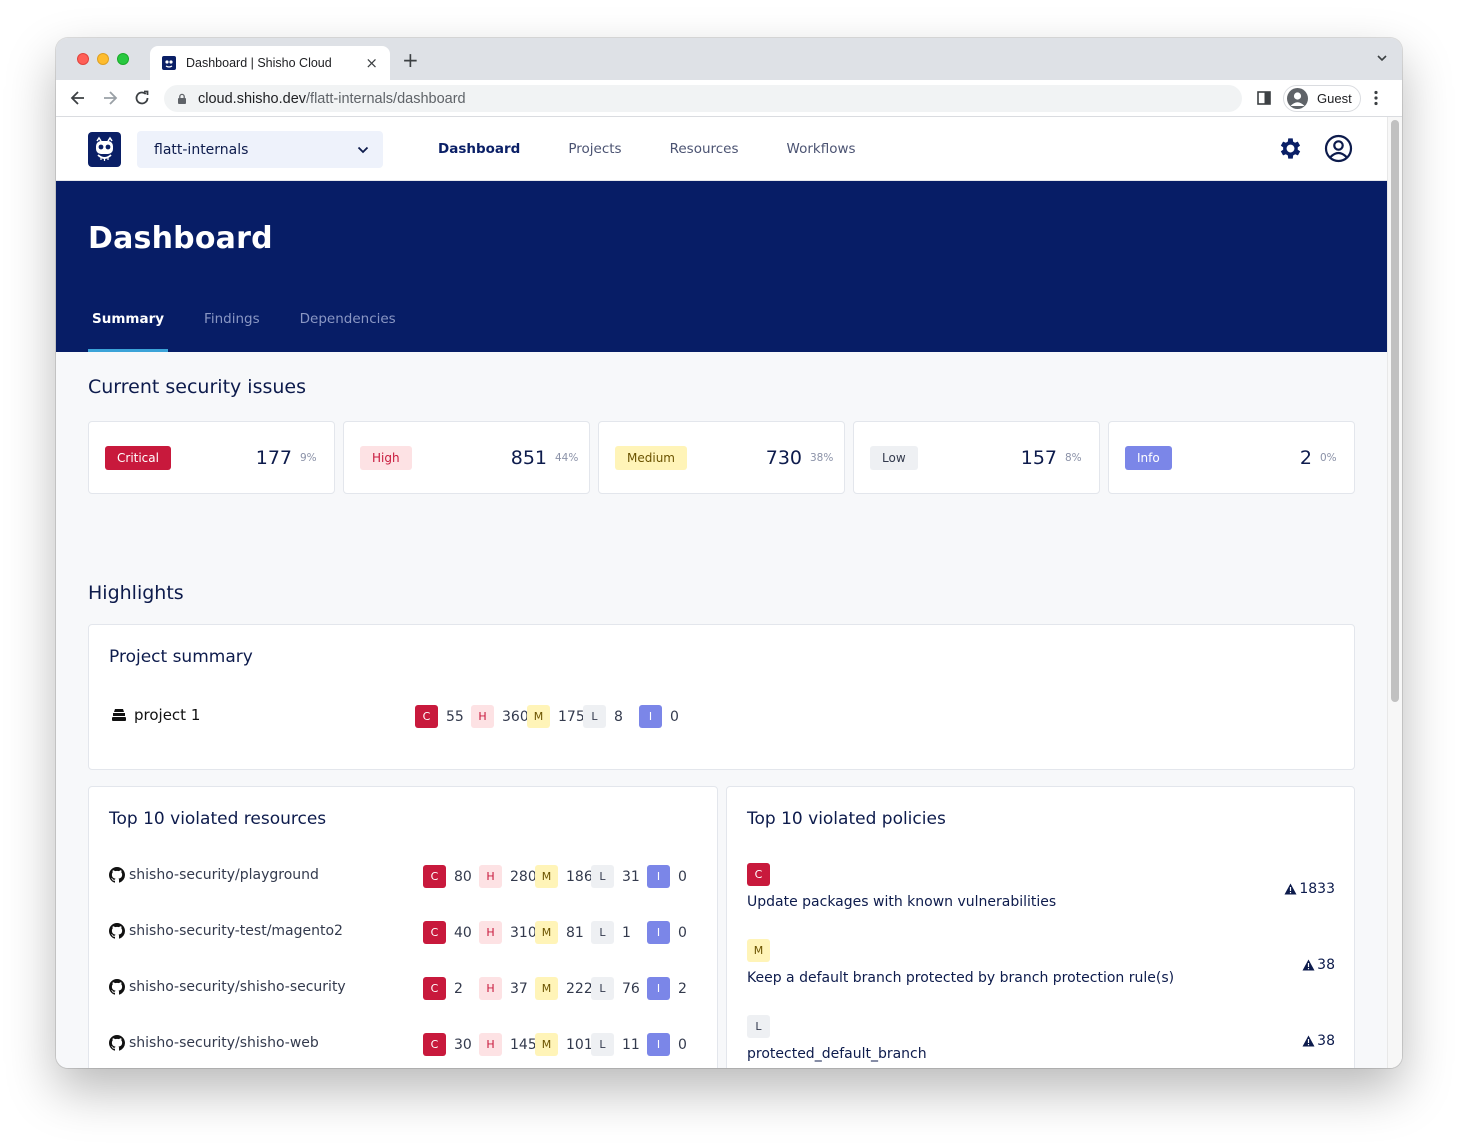 This screenshot has height=1143, width=1458. Describe the element at coordinates (522, 1044) in the screenshot. I see `high-count: 145` at that location.